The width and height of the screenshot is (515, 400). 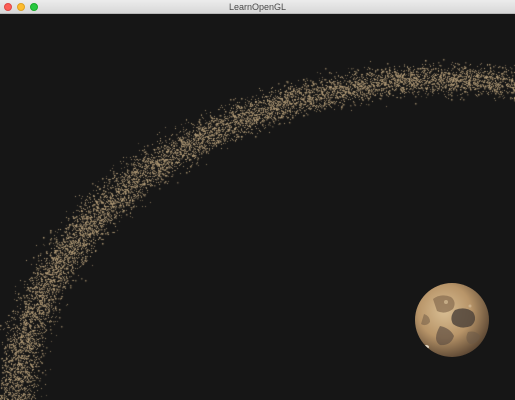 I want to click on window-title: LearnOpenGL, so click(x=257, y=7).